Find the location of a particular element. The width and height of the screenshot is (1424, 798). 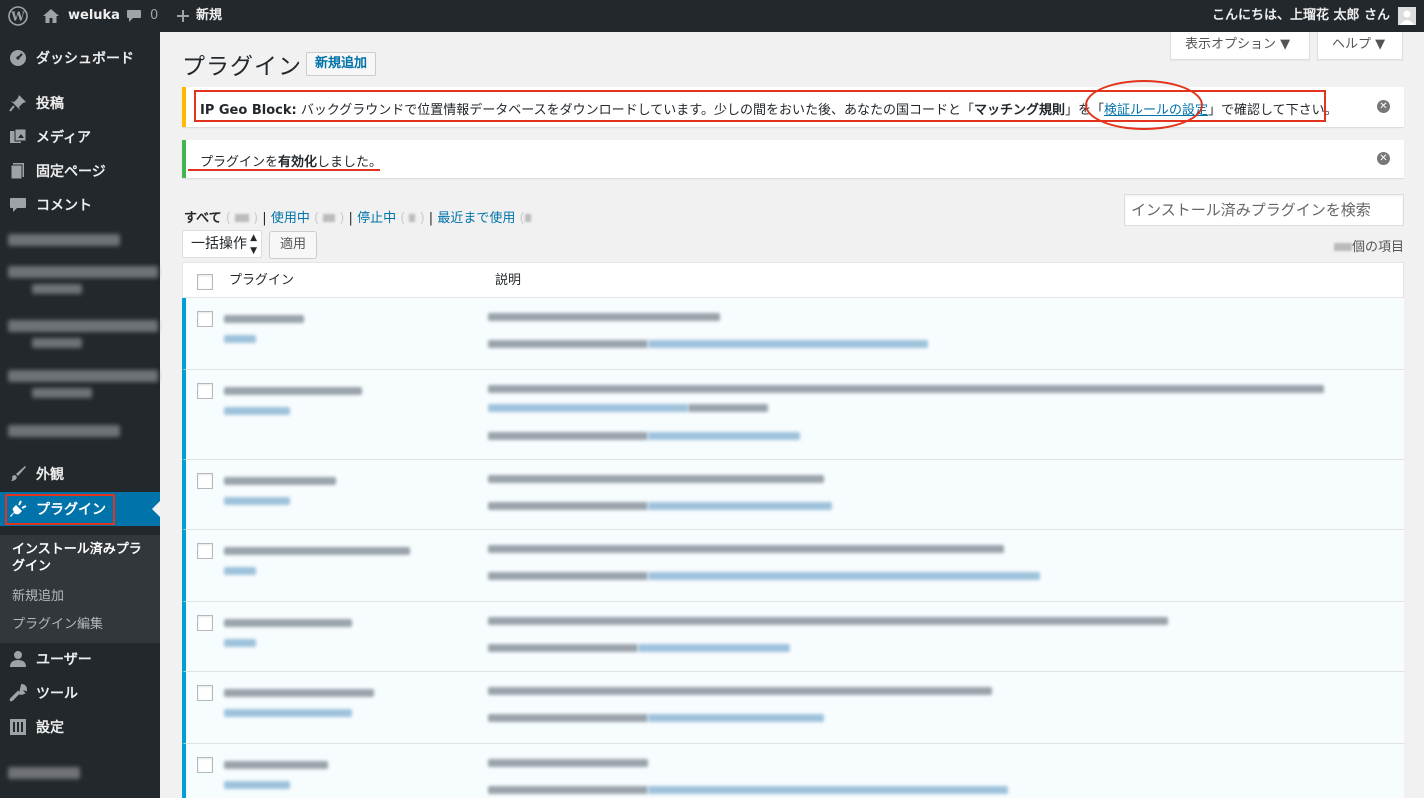

plugin-status-filters: すべて ( ) | 使用中 ( ) | 停止中 ( ) | 最近まで使用 ( is located at coordinates (357, 216).